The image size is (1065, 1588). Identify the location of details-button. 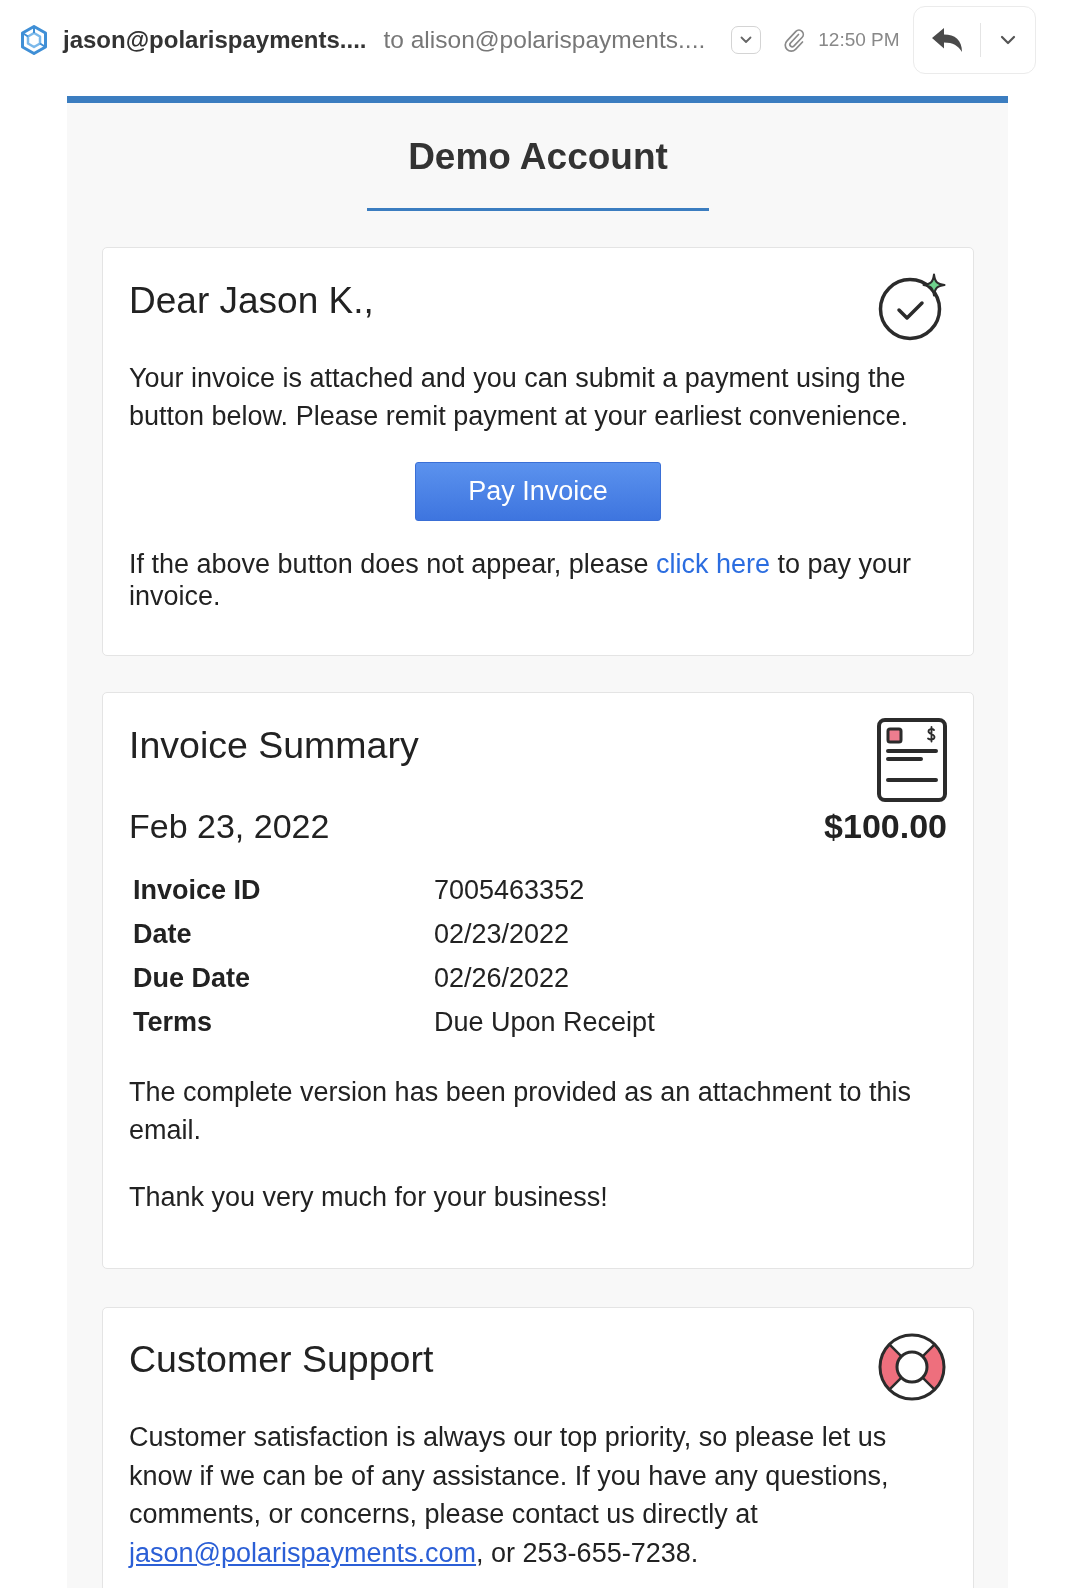
(746, 39).